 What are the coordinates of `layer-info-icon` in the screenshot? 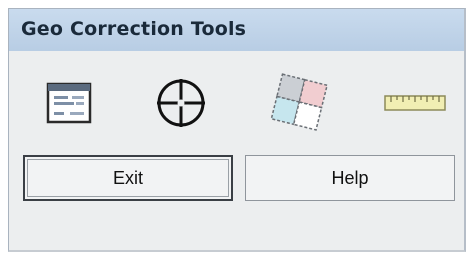 It's located at (69, 103).